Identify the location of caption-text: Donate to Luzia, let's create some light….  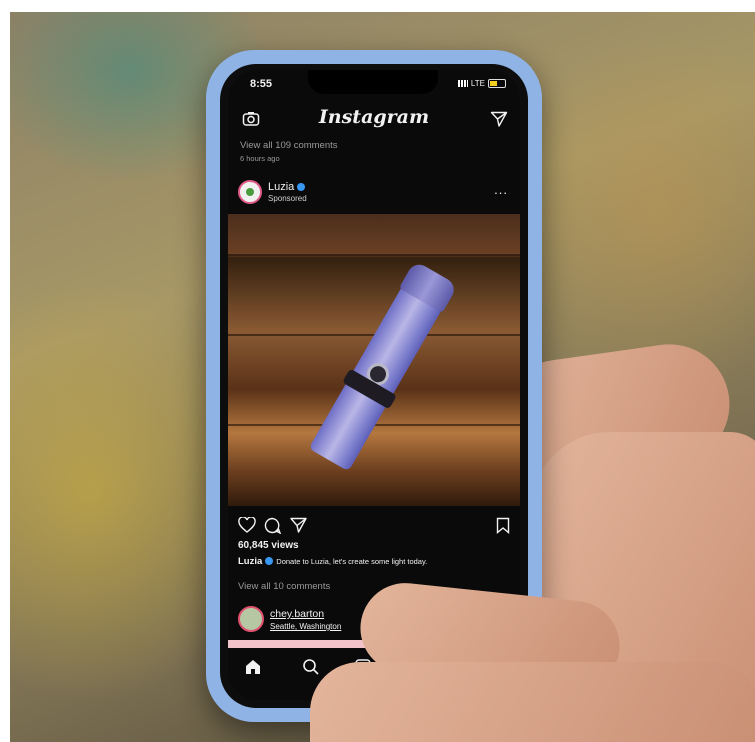
(352, 561).